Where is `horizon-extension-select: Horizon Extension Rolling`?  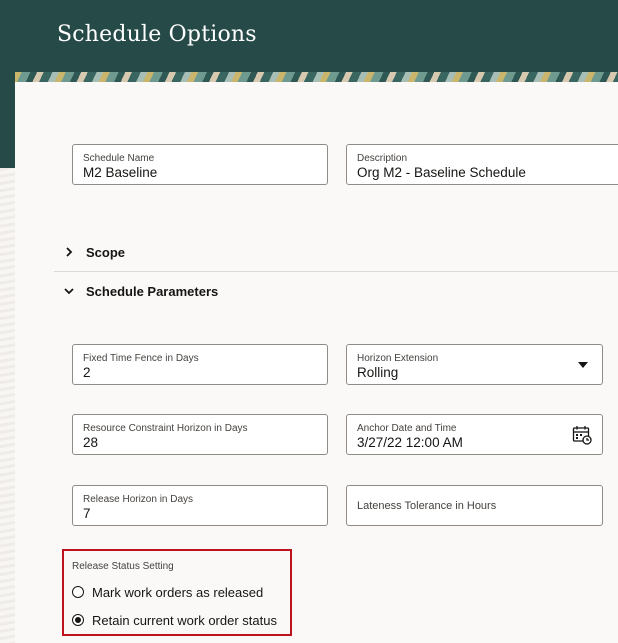
horizon-extension-select: Horizon Extension Rolling is located at coordinates (474, 364).